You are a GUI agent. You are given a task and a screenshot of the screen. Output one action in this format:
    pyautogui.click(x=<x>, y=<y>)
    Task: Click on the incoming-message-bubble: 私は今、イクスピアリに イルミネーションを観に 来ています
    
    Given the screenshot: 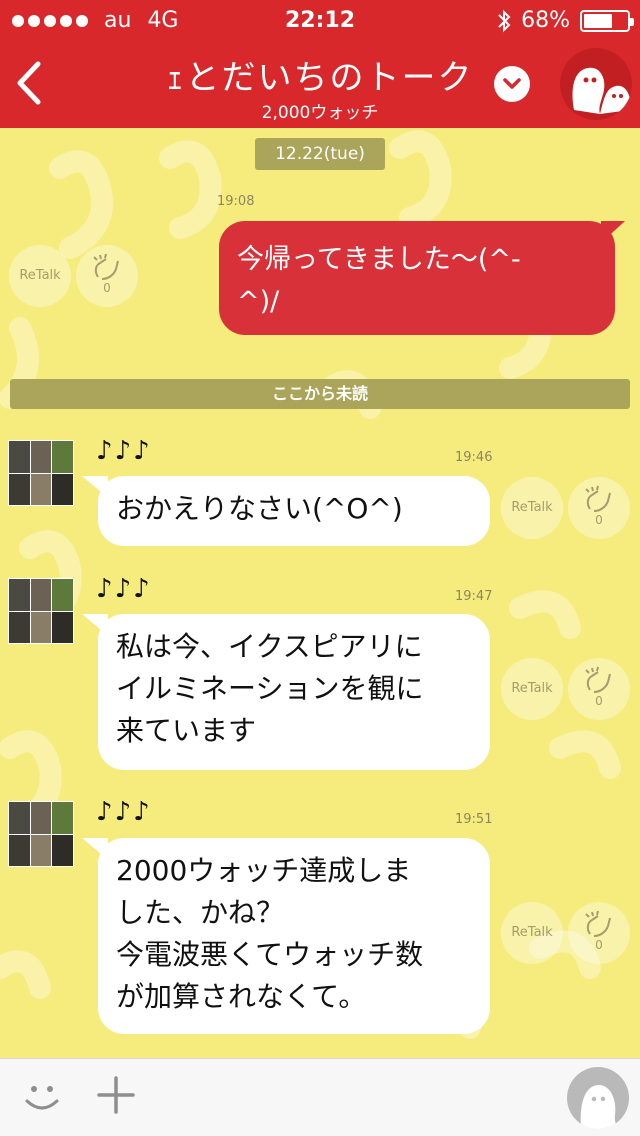 What is the action you would take?
    pyautogui.click(x=286, y=692)
    